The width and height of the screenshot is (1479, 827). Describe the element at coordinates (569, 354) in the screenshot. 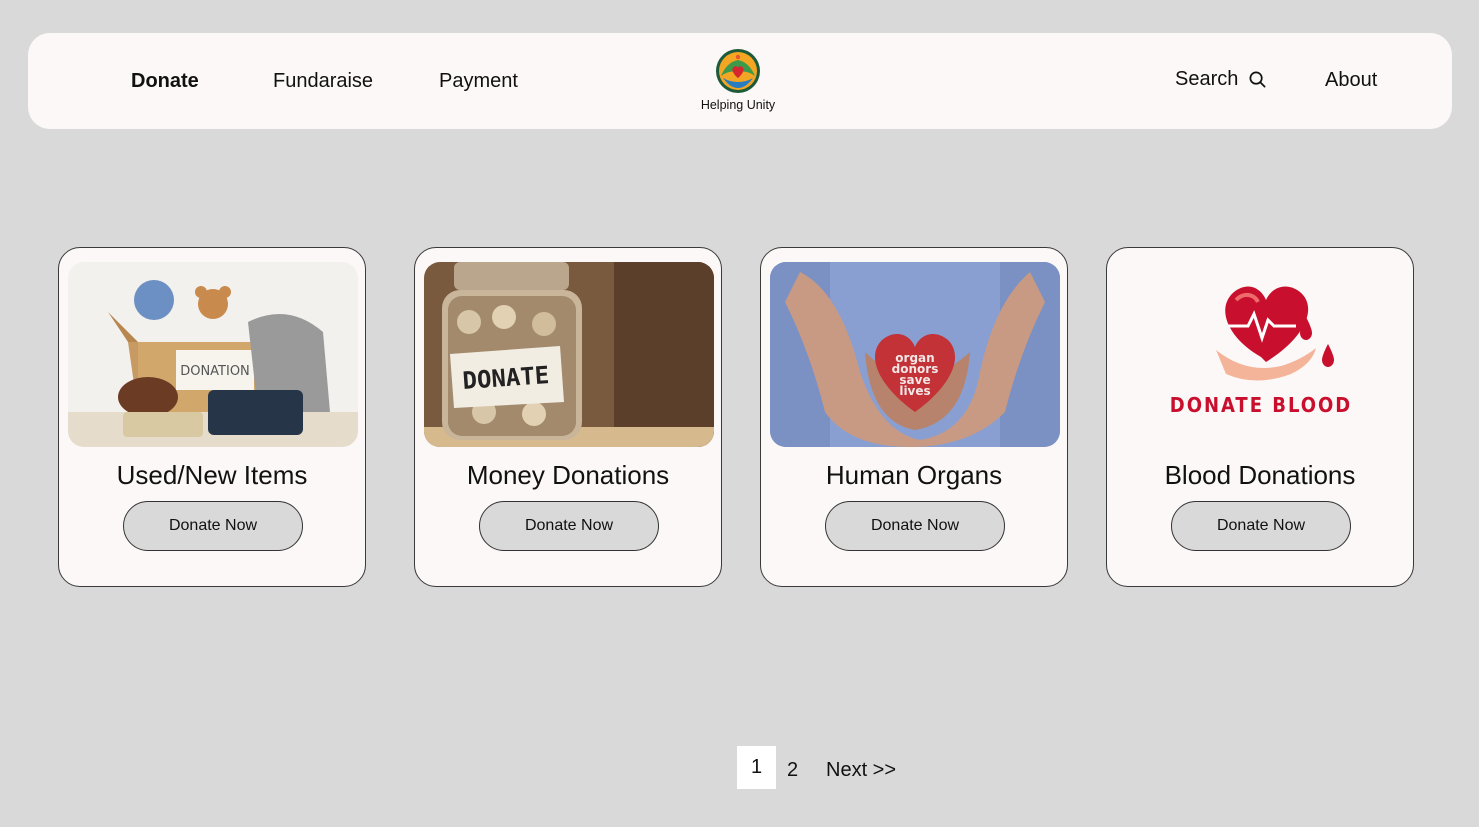

I see `coin-jar-image: DONATE` at that location.